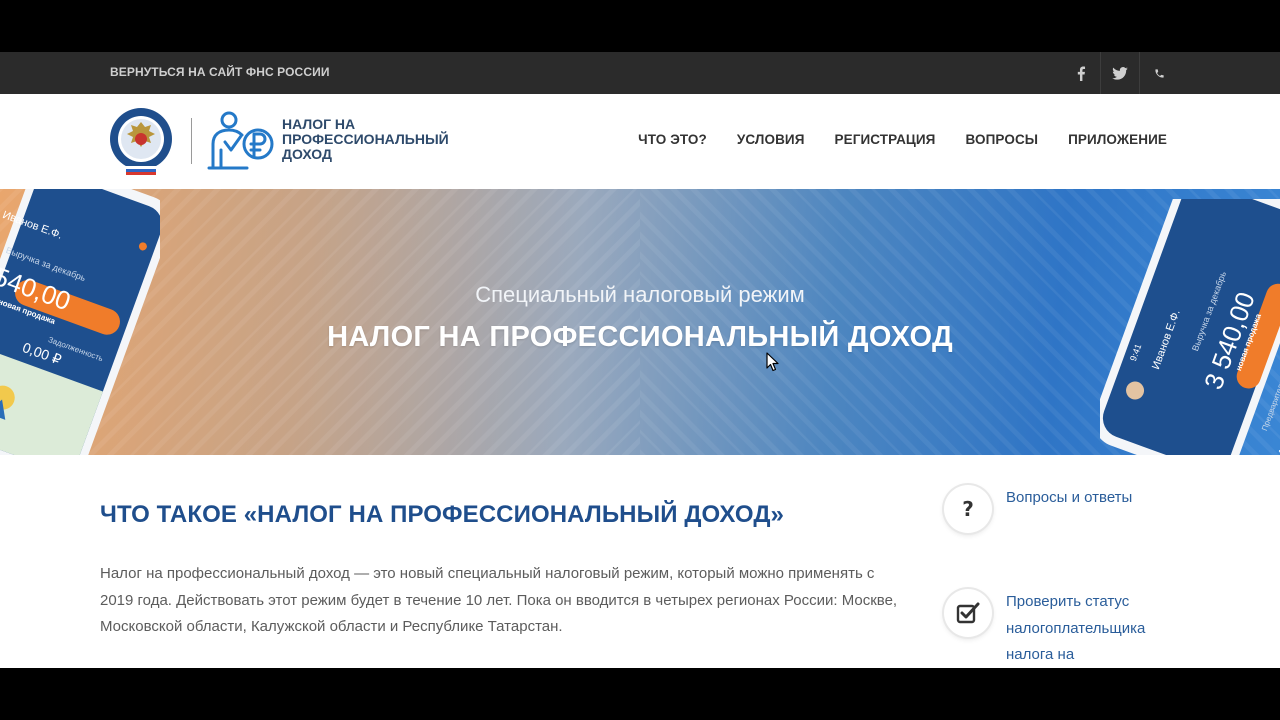 Image resolution: width=1280 pixels, height=720 pixels. I want to click on faq-link-item: ? Вопросы и ответы, so click(1055, 509).